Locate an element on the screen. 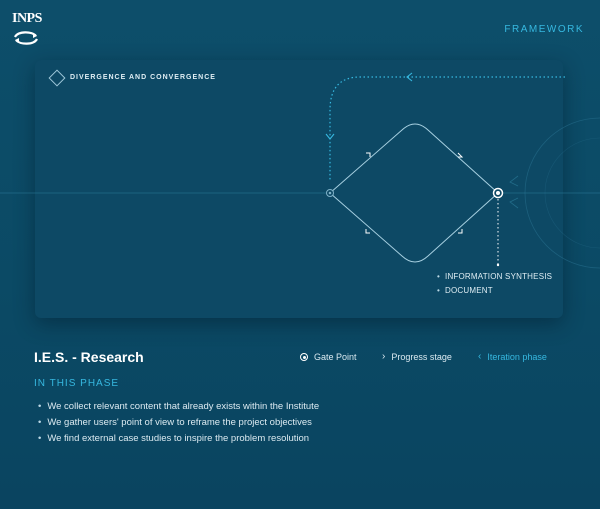 The width and height of the screenshot is (600, 509). phase-title: I.E.S. - Research is located at coordinates (89, 357).